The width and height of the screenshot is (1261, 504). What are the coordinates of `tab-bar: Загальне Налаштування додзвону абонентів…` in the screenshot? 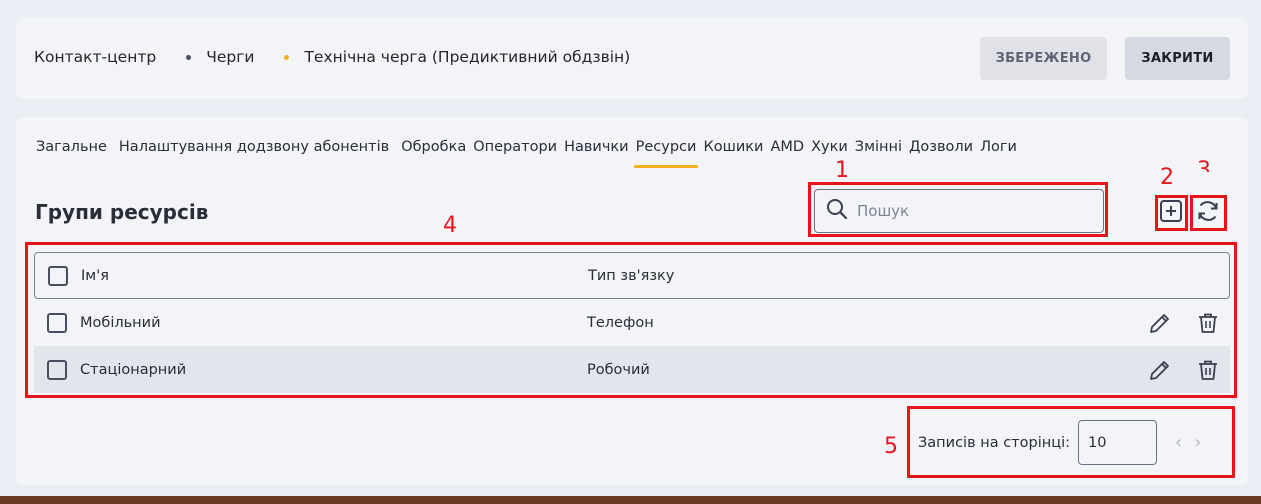 It's located at (530, 153).